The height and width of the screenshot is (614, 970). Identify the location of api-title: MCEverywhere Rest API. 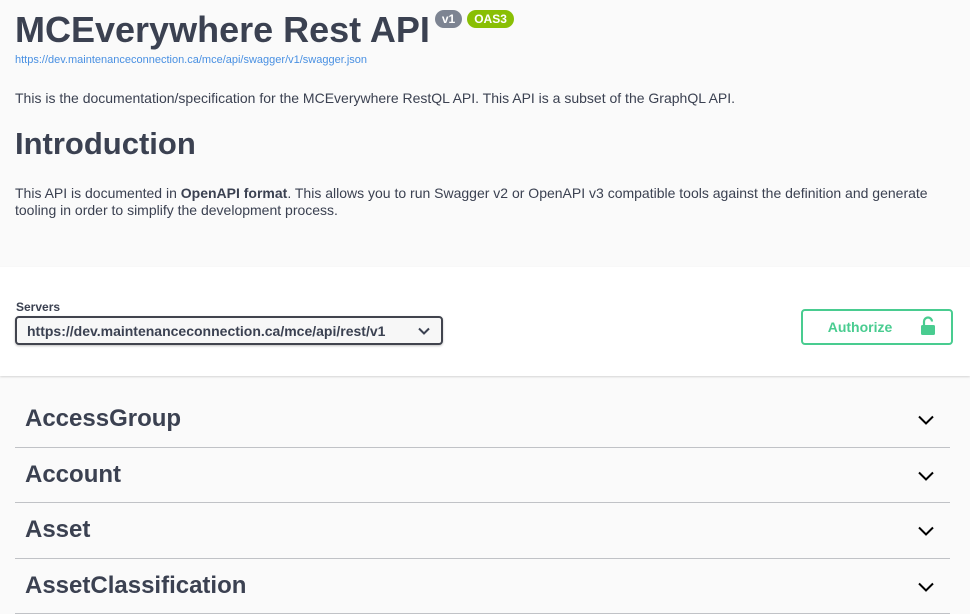
(222, 30).